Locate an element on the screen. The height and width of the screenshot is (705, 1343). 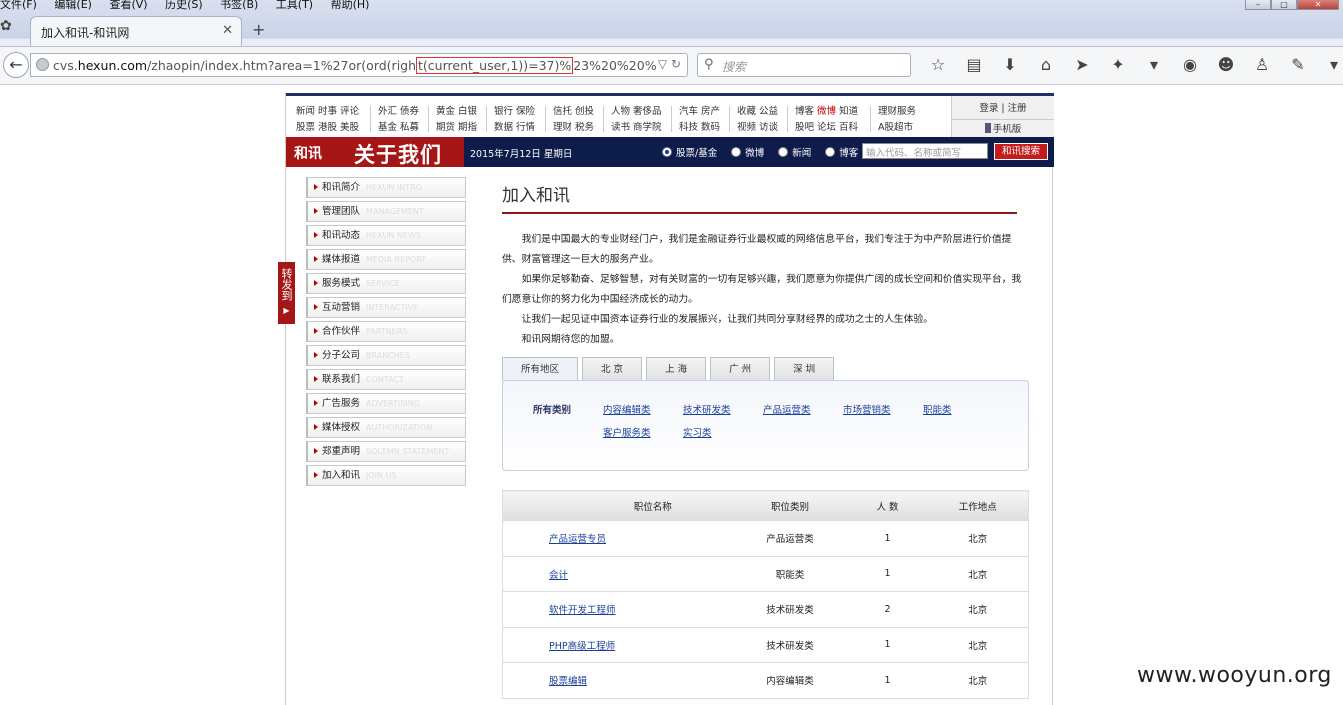
back-button: ← is located at coordinates (16, 65).